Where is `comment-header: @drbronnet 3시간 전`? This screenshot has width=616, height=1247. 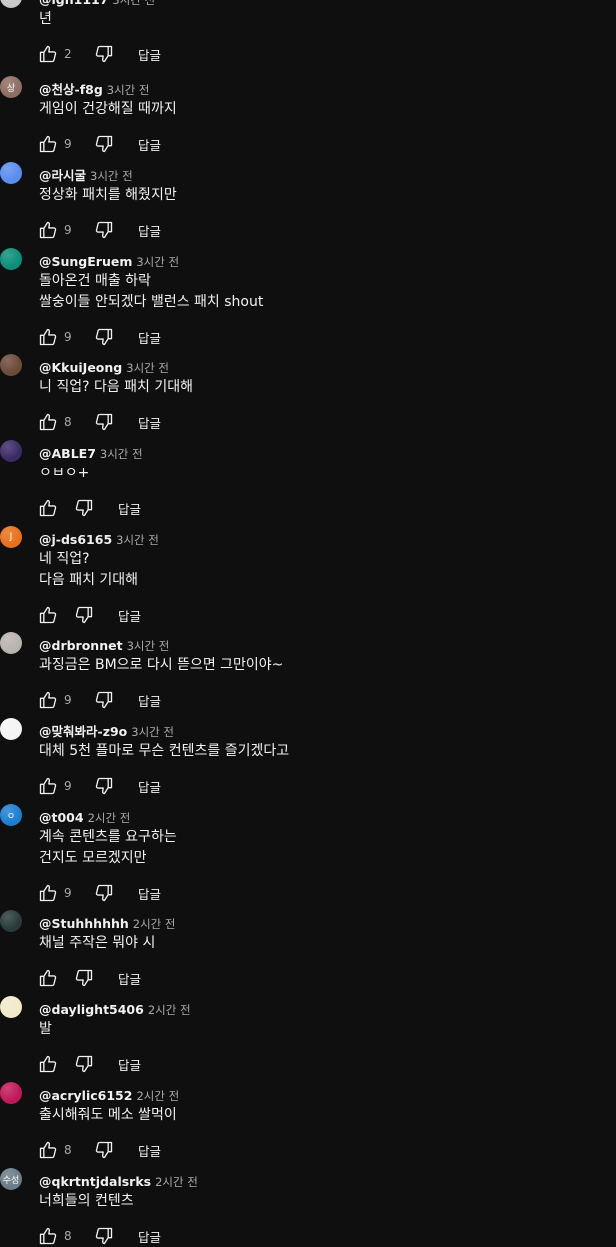 comment-header: @drbronnet 3시간 전 is located at coordinates (104, 644).